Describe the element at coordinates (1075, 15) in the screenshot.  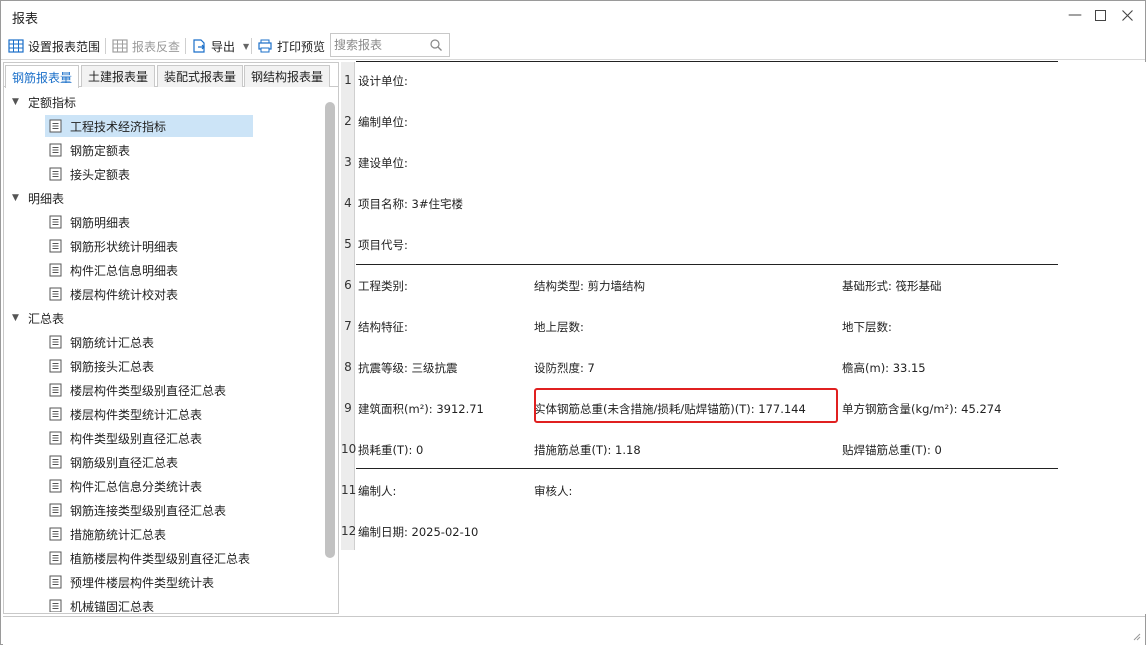
I see `minimize-icon: —` at that location.